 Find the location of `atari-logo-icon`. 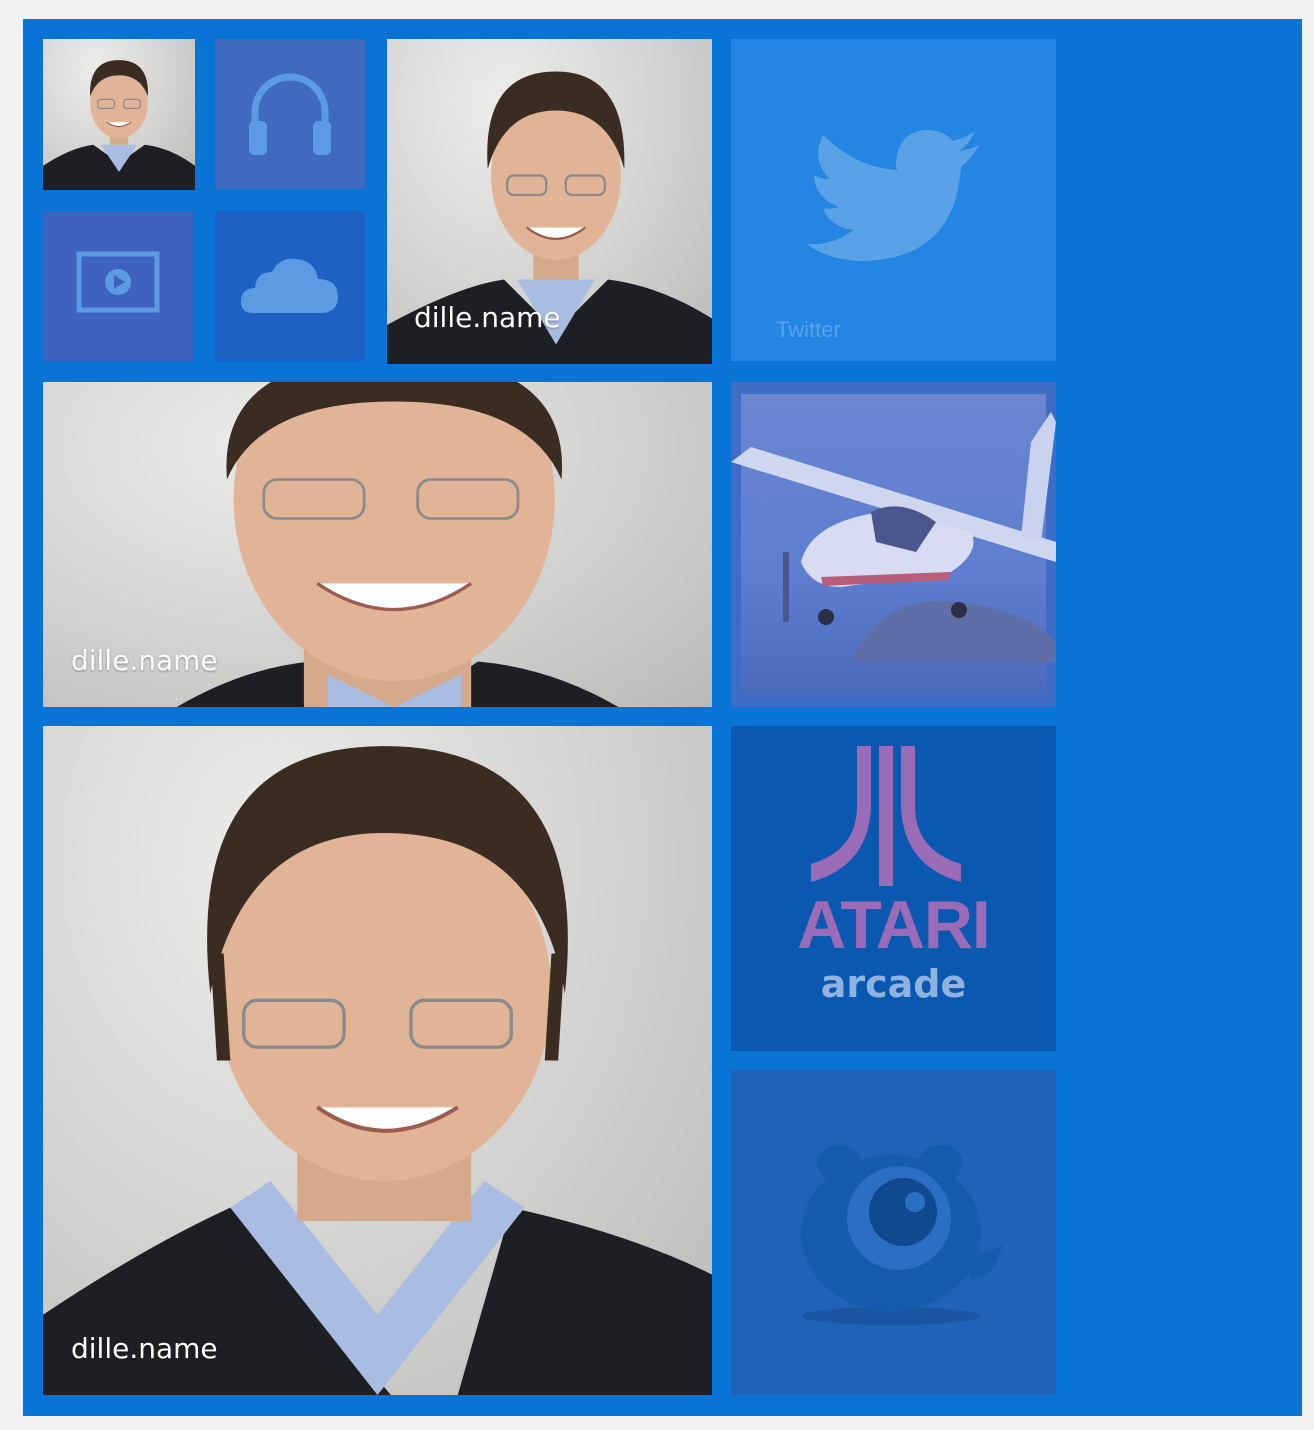

atari-logo-icon is located at coordinates (886, 816).